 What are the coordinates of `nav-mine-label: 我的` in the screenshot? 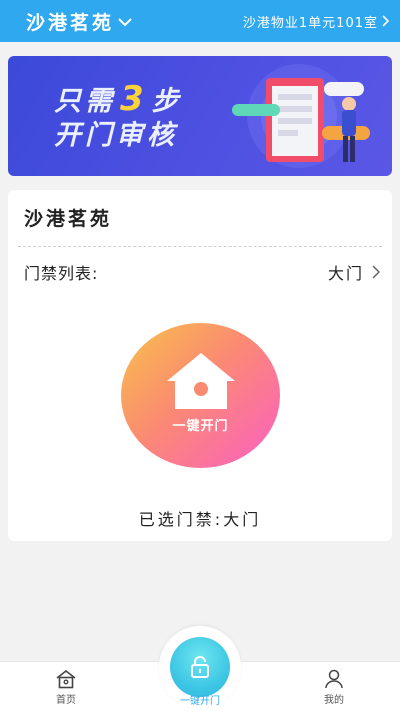 It's located at (334, 700).